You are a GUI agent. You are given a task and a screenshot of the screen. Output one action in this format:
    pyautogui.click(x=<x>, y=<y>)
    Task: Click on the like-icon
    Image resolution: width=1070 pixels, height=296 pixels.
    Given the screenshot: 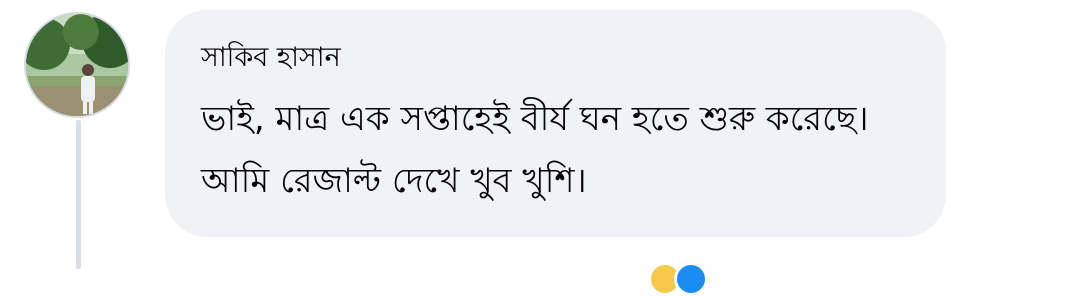 What is the action you would take?
    pyautogui.click(x=691, y=279)
    